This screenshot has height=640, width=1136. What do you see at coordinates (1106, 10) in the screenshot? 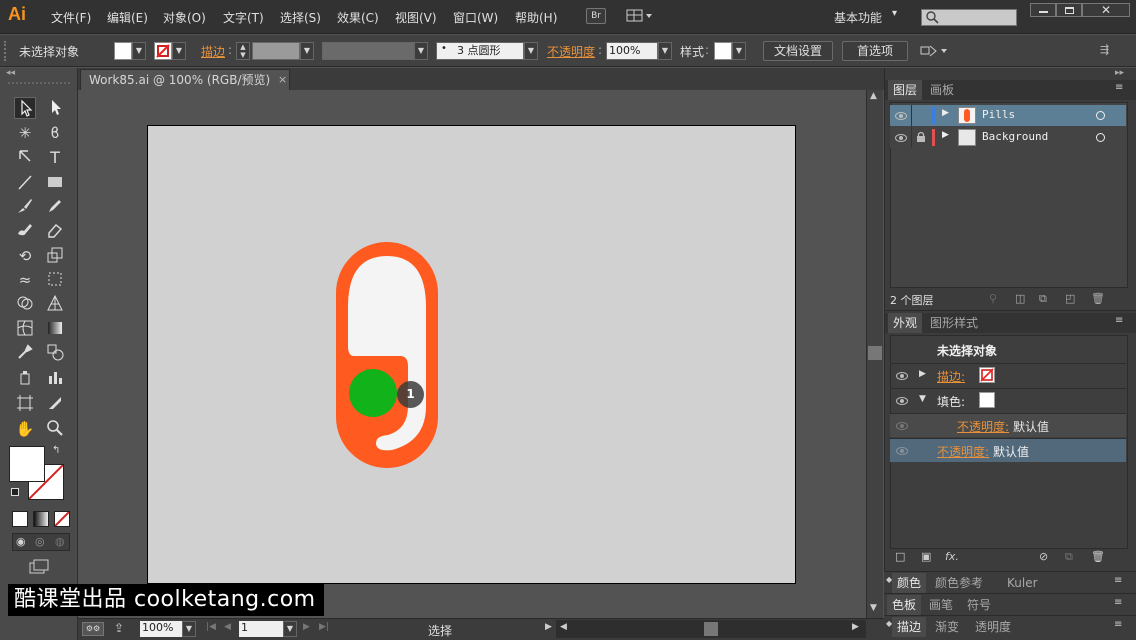
I see `close-window-button: ✕` at bounding box center [1106, 10].